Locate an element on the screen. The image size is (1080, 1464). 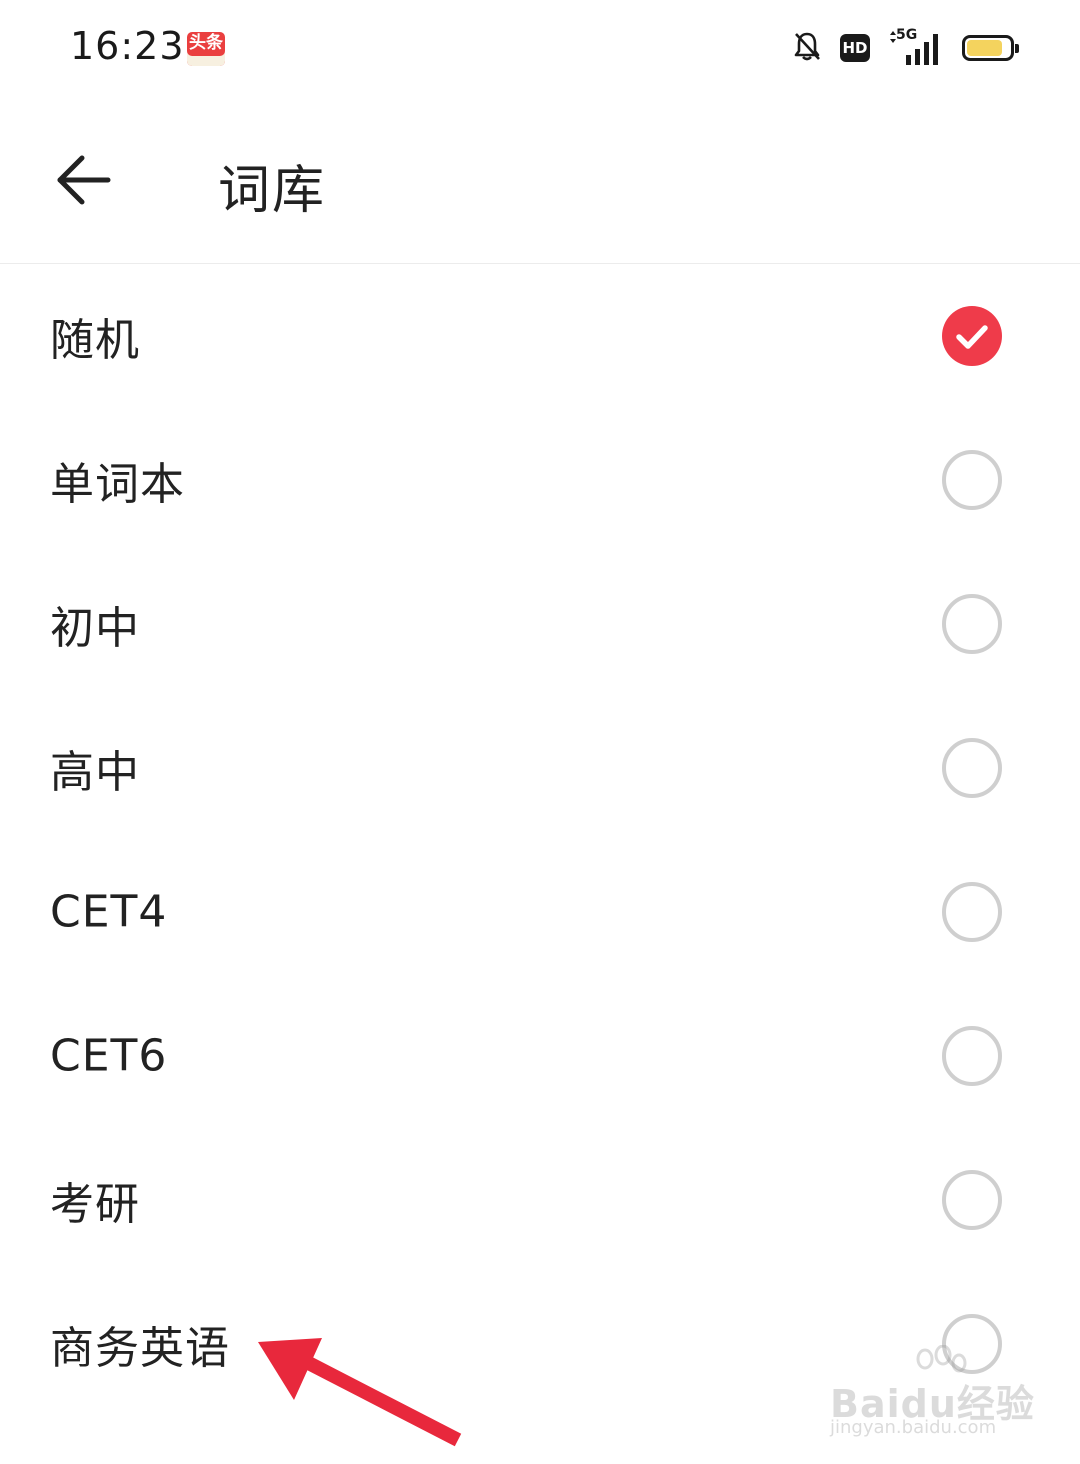
word-bank-item: CET4 is located at coordinates (540, 912).